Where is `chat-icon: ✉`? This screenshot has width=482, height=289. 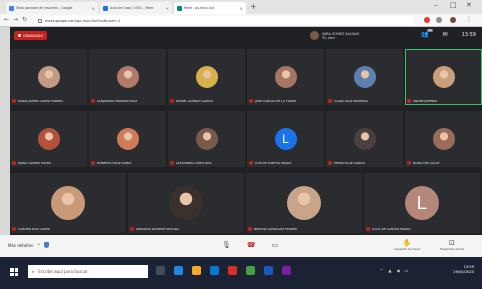
chat-icon: ✉ is located at coordinates (445, 34).